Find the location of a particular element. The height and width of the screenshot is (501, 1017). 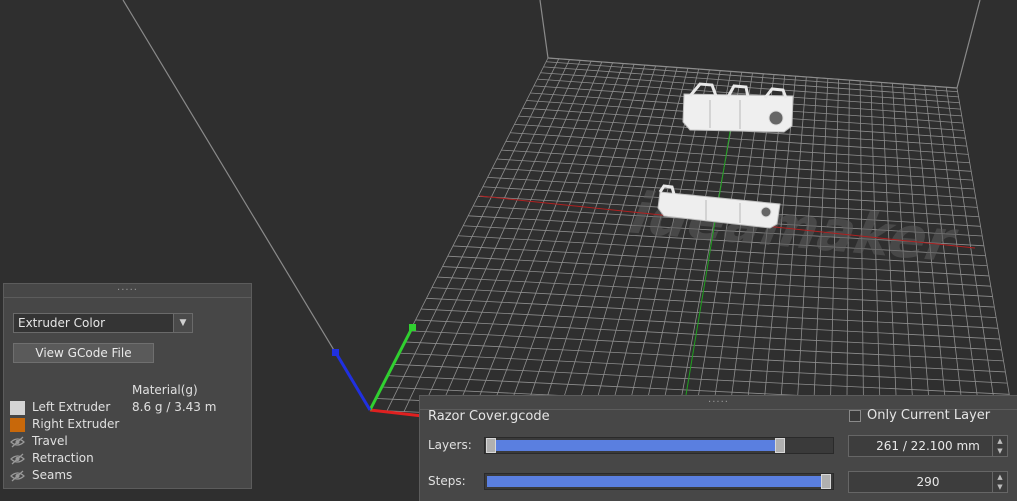

legend-travel: Travel is located at coordinates (39, 441).